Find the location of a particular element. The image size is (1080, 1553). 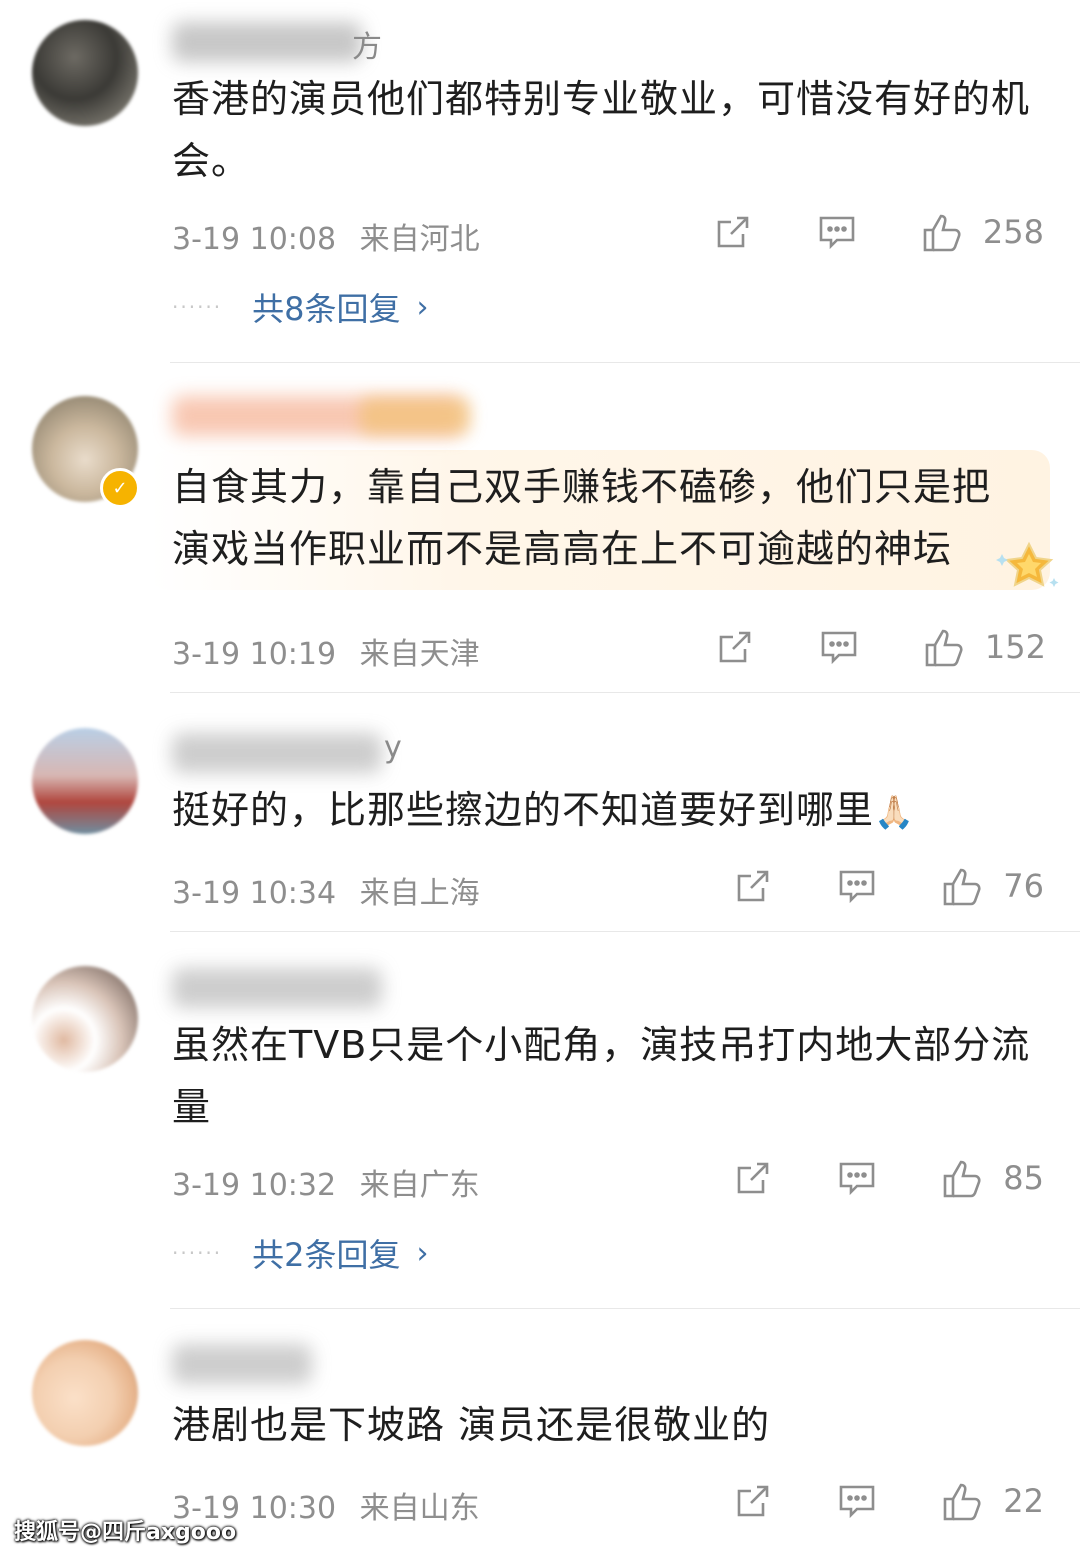

like-button: 76 is located at coordinates (992, 886).